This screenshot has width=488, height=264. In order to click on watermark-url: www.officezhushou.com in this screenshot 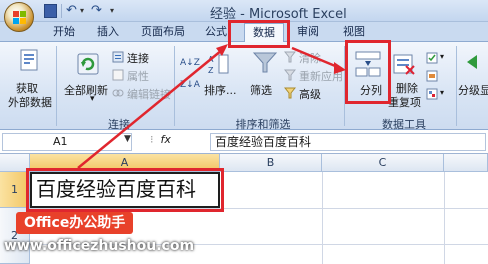, I will do `click(99, 246)`.